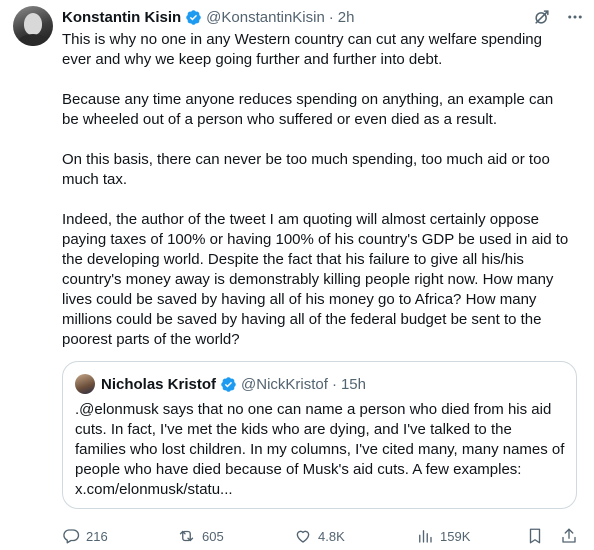 This screenshot has width=594, height=550. What do you see at coordinates (213, 536) in the screenshot?
I see `repost-count: 605` at bounding box center [213, 536].